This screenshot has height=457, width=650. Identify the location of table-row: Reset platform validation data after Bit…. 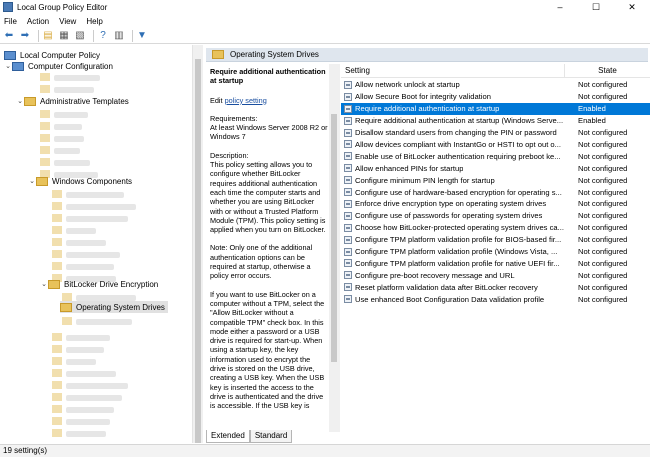
(495, 287).